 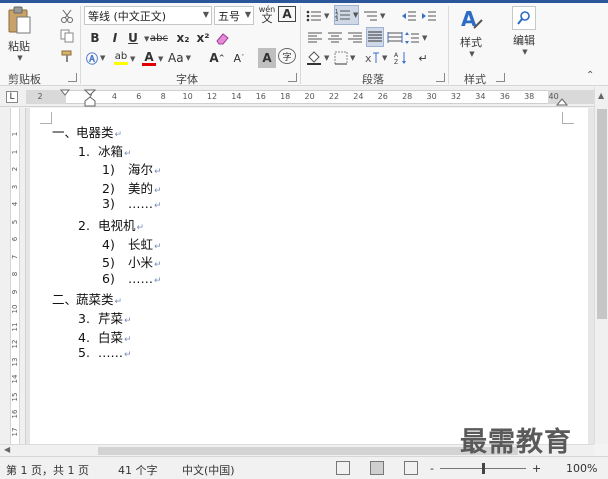 I want to click on read-mode-icon, so click(x=343, y=468).